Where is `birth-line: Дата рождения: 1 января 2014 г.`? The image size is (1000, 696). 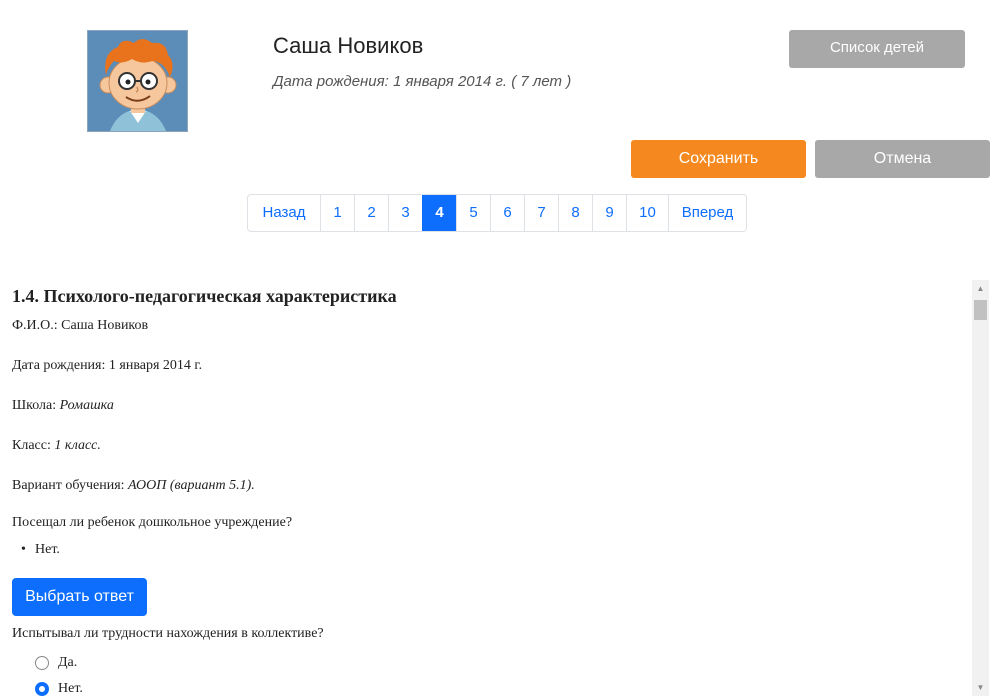 birth-line: Дата рождения: 1 января 2014 г. is located at coordinates (107, 366).